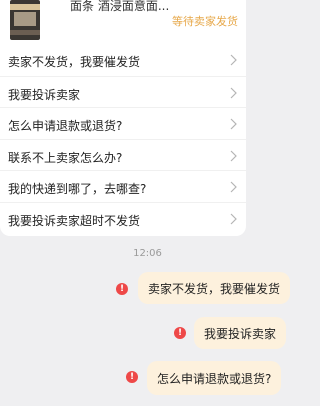 This screenshot has width=320, height=406. I want to click on product-thumbnail, so click(25, 20).